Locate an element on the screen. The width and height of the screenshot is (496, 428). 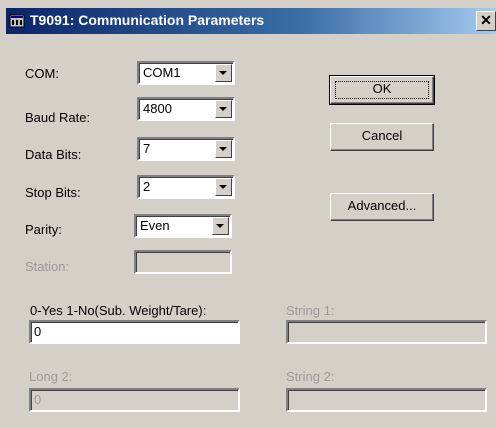
string1-label: String 1: is located at coordinates (310, 310).